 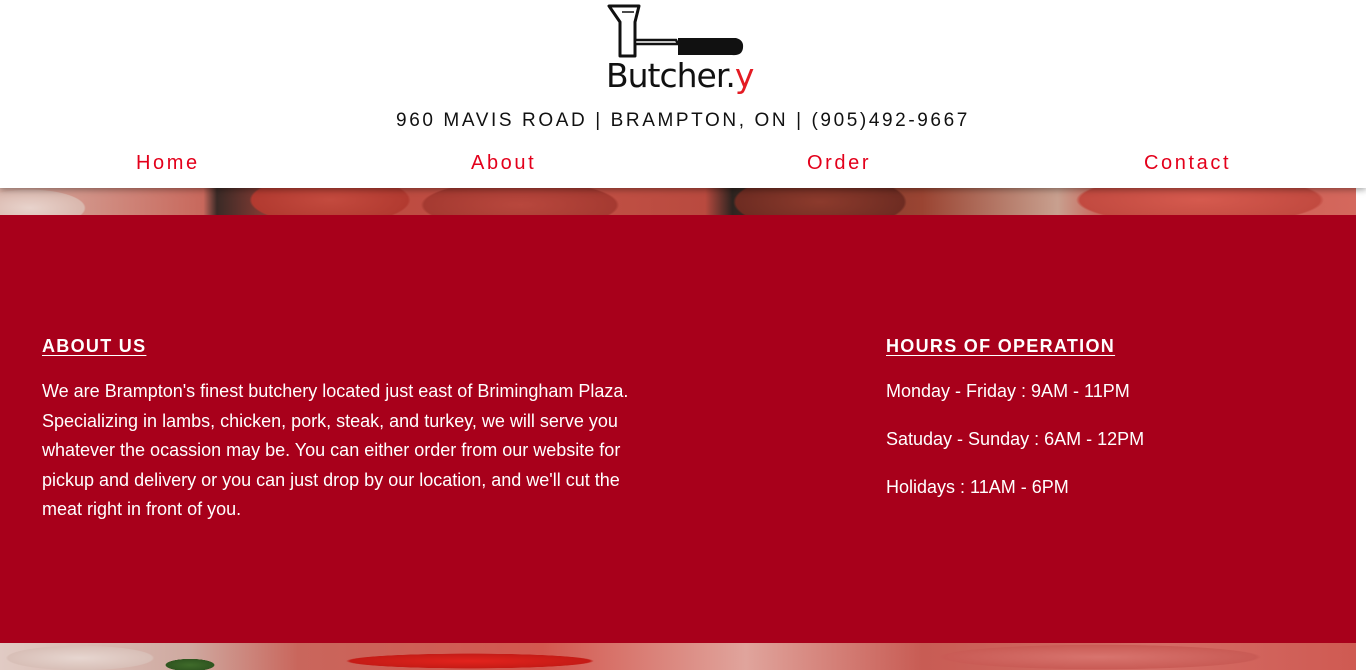 I want to click on hours-holidays: Holidays : 11AM - 6PM, so click(x=977, y=487).